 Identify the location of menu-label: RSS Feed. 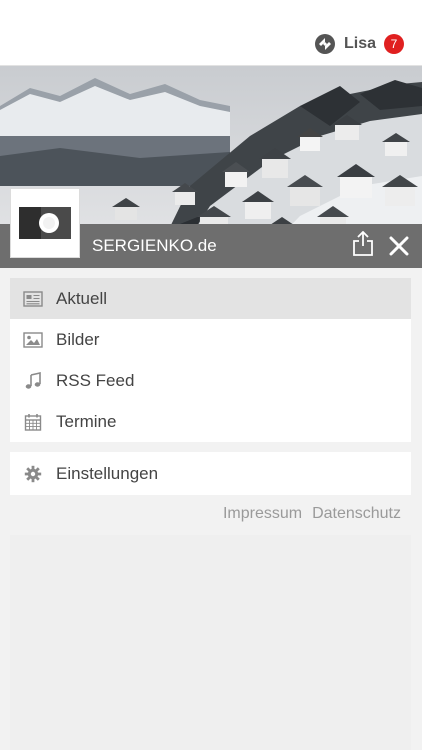
(95, 380).